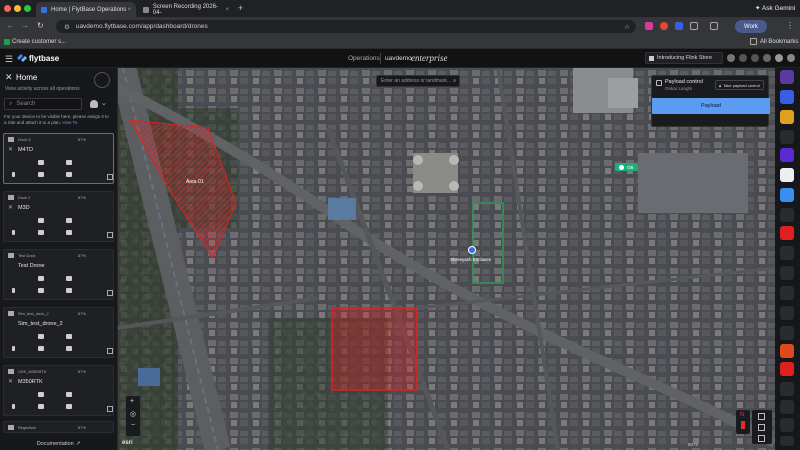 This screenshot has height=450, width=800. Describe the element at coordinates (67, 27) in the screenshot. I see `site-info-icon: ⚙` at that location.